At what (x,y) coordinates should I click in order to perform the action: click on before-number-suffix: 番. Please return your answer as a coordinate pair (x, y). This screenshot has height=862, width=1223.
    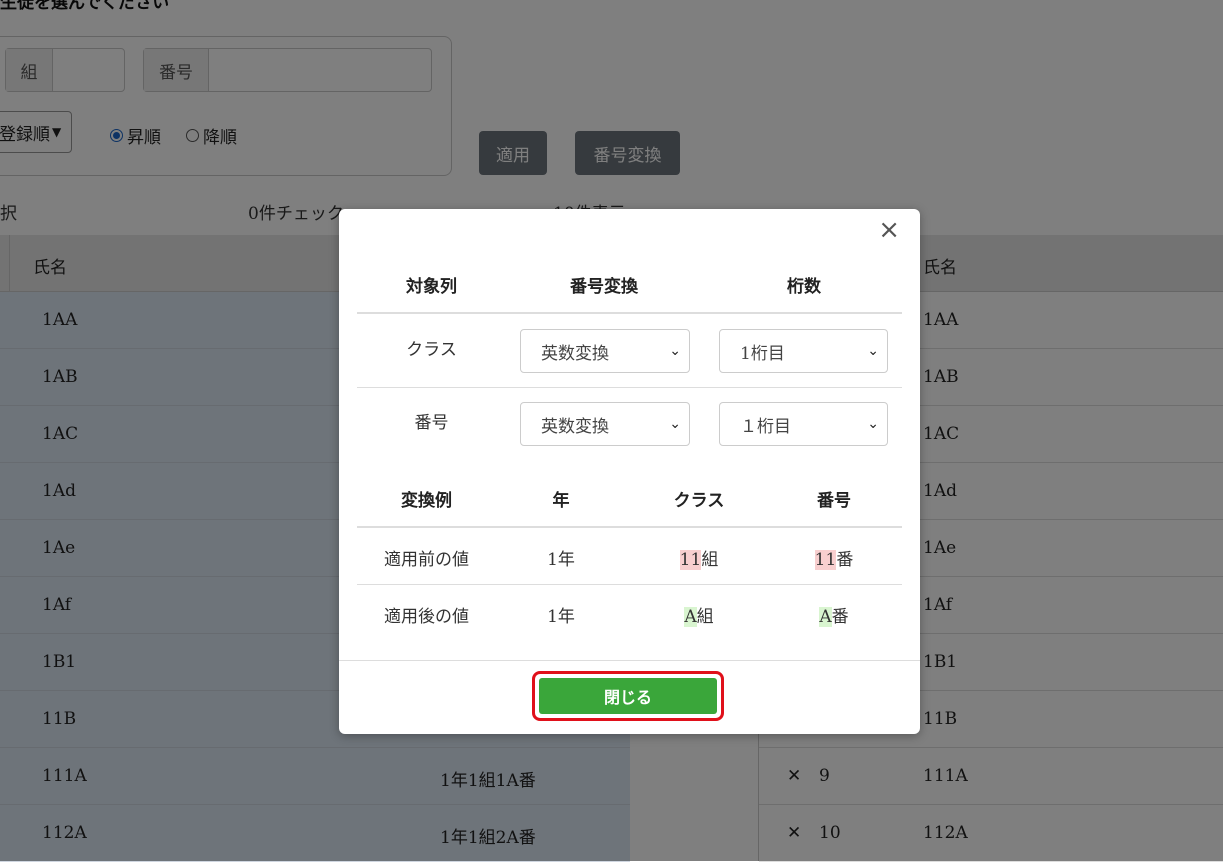
    Looking at the image, I should click on (845, 560).